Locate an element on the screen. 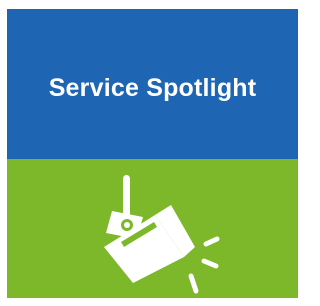  tile-title: Service Spotlight is located at coordinates (152, 87).